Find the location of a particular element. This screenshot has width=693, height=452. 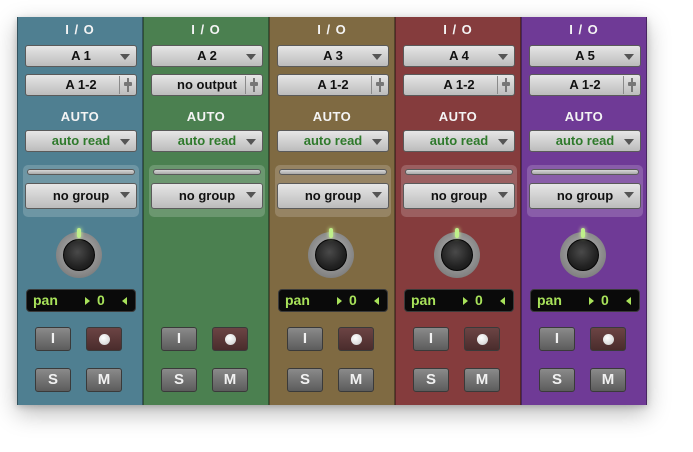

output-selector: no output is located at coordinates (207, 85).